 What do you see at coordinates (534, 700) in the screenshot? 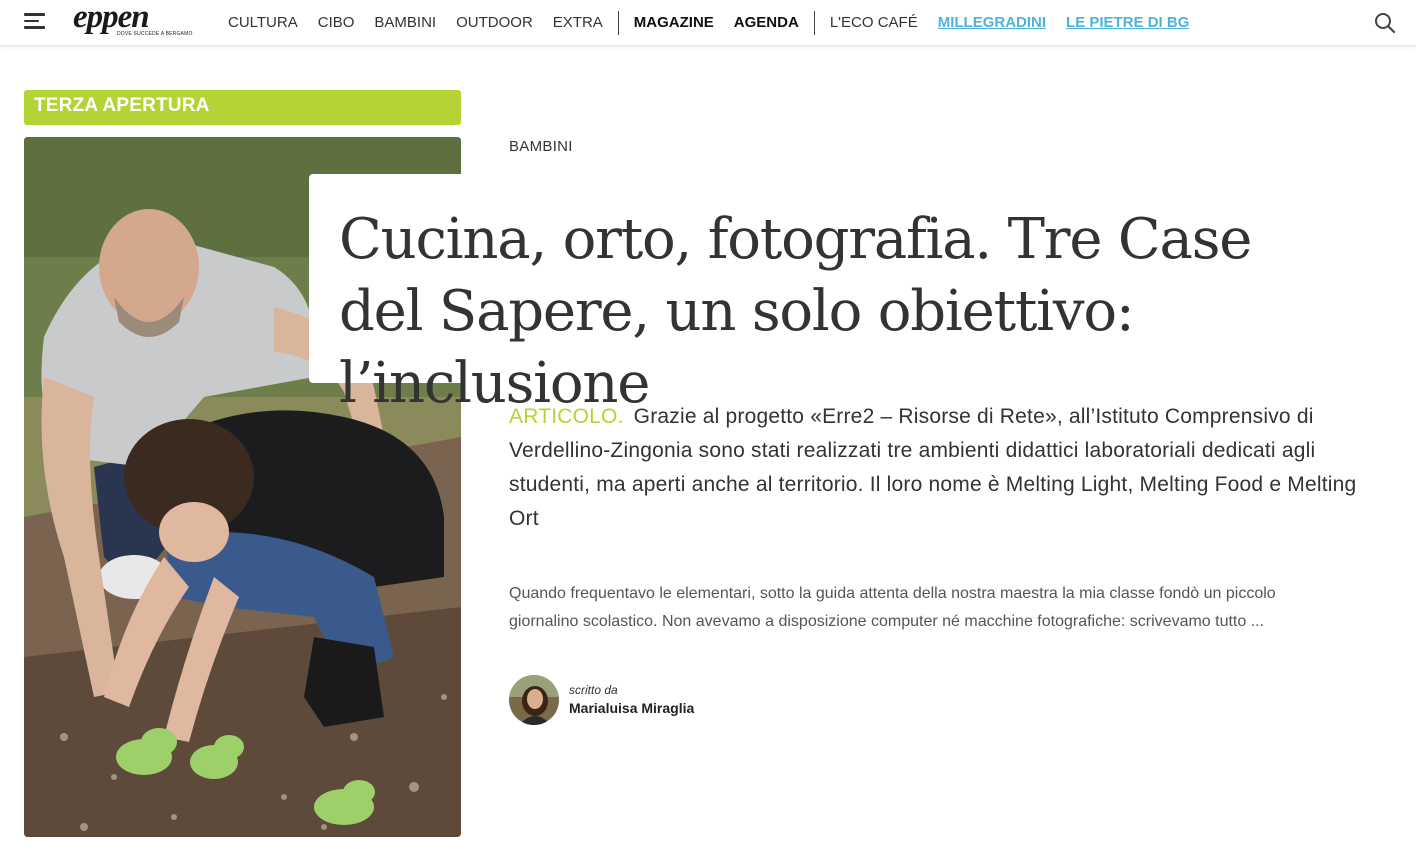
I see `author-avatar` at bounding box center [534, 700].